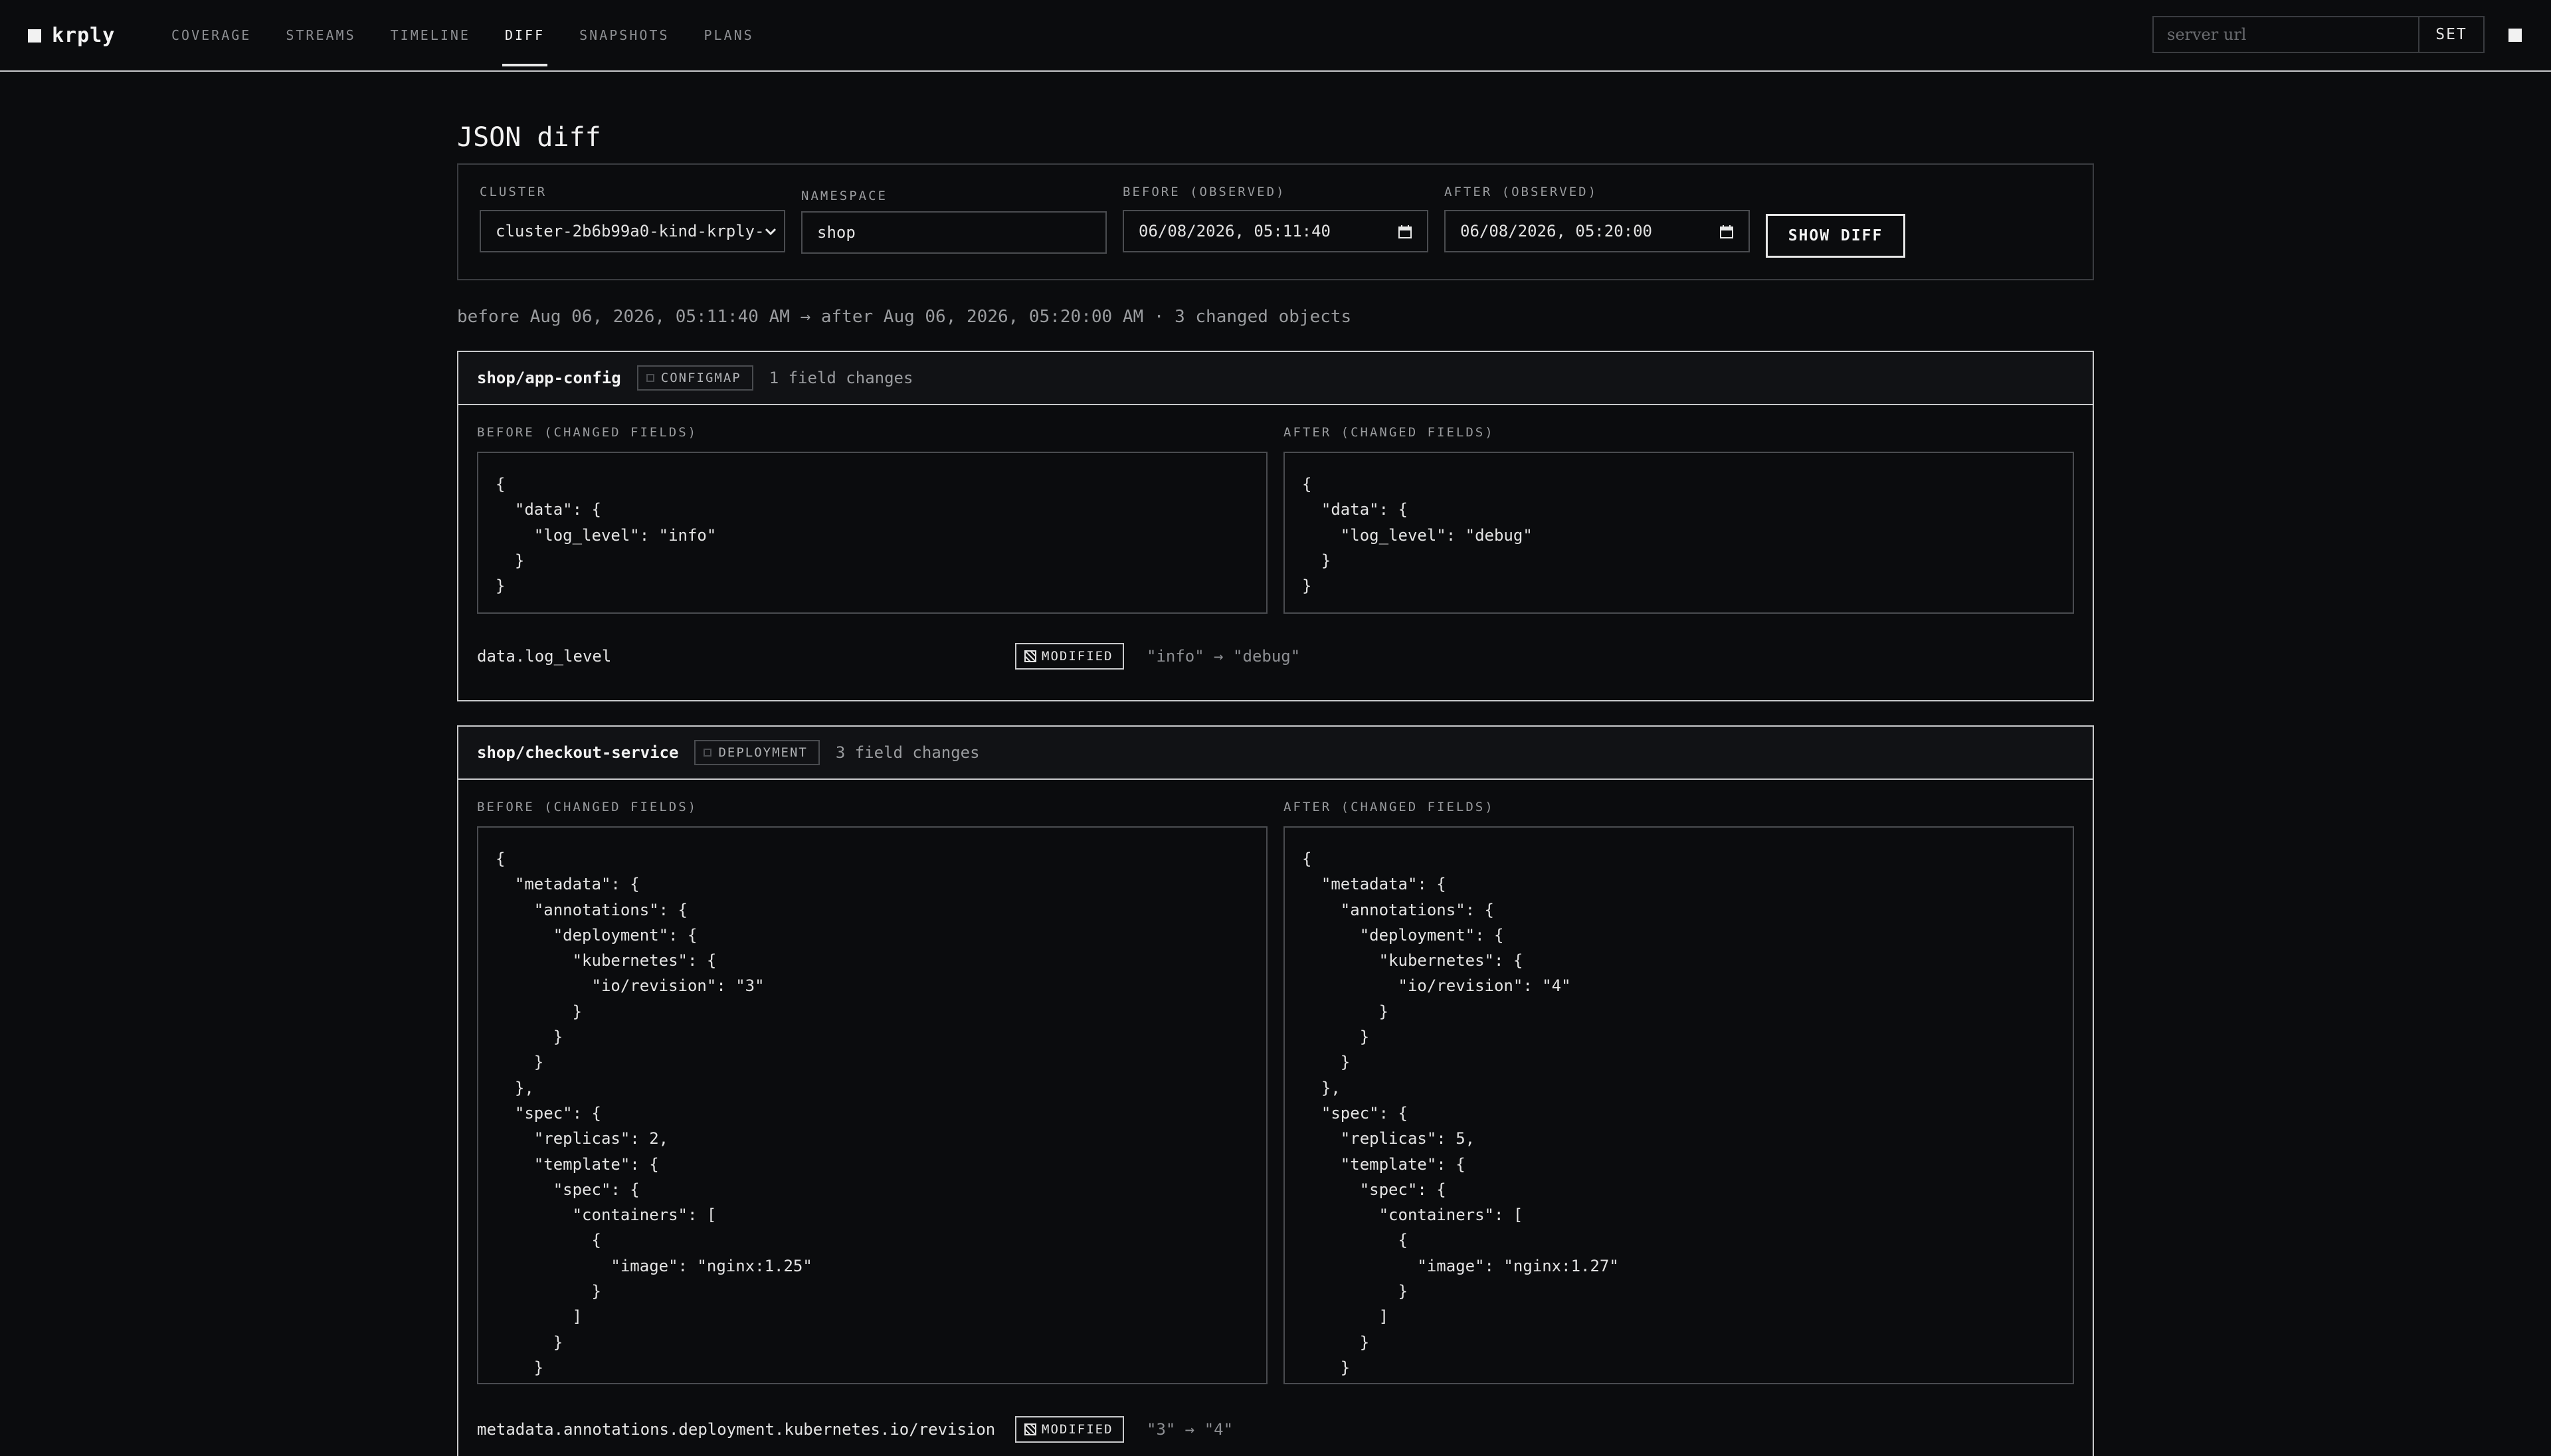 The width and height of the screenshot is (2551, 1456). I want to click on after-json-box: { "data": { "log_level": "debug" } }, so click(1678, 533).